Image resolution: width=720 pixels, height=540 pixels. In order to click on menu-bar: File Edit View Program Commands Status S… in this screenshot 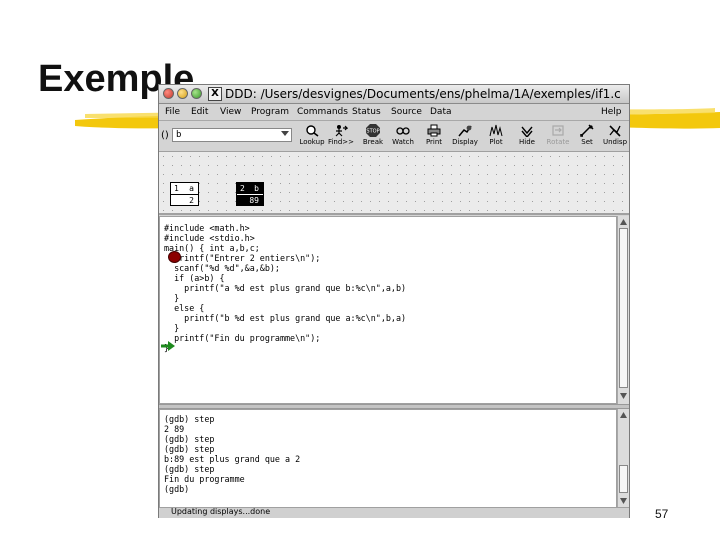, I will do `click(394, 112)`.